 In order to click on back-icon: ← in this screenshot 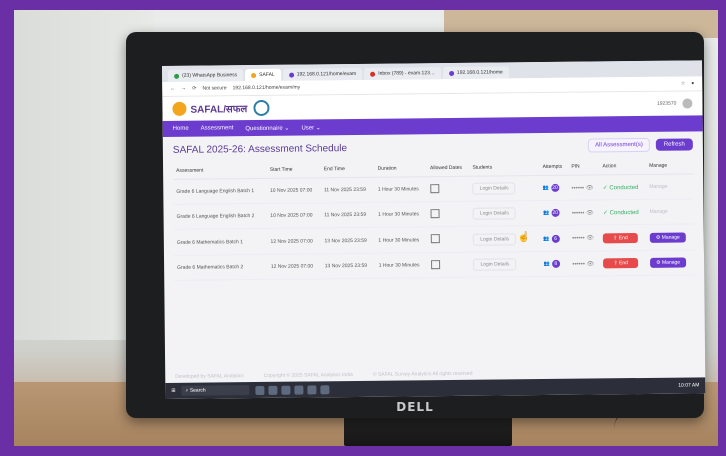, I will do `click(172, 89)`.